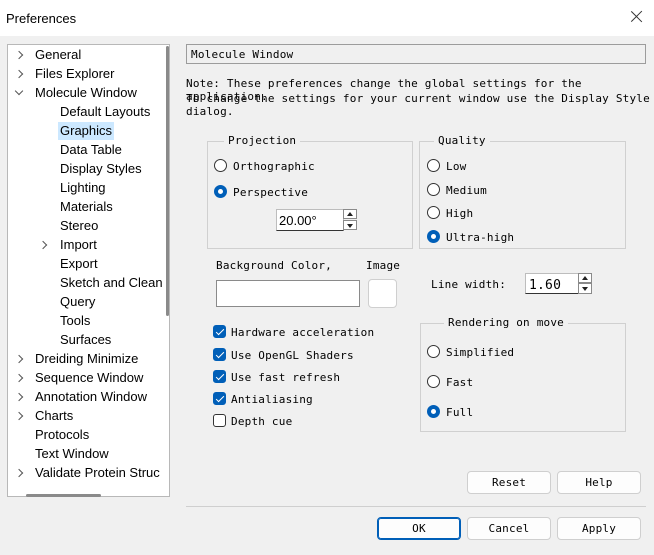 Image resolution: width=654 pixels, height=555 pixels. I want to click on tree-item-label: Stereo, so click(79, 225).